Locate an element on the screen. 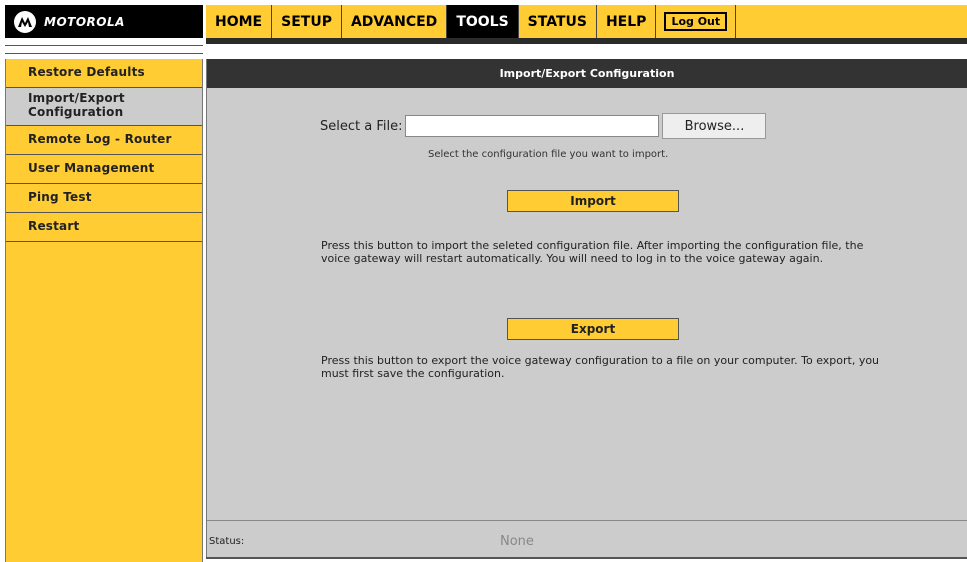 This screenshot has width=967, height=562. sidebar-item-import-export: Import/Export Configuration is located at coordinates (104, 107).